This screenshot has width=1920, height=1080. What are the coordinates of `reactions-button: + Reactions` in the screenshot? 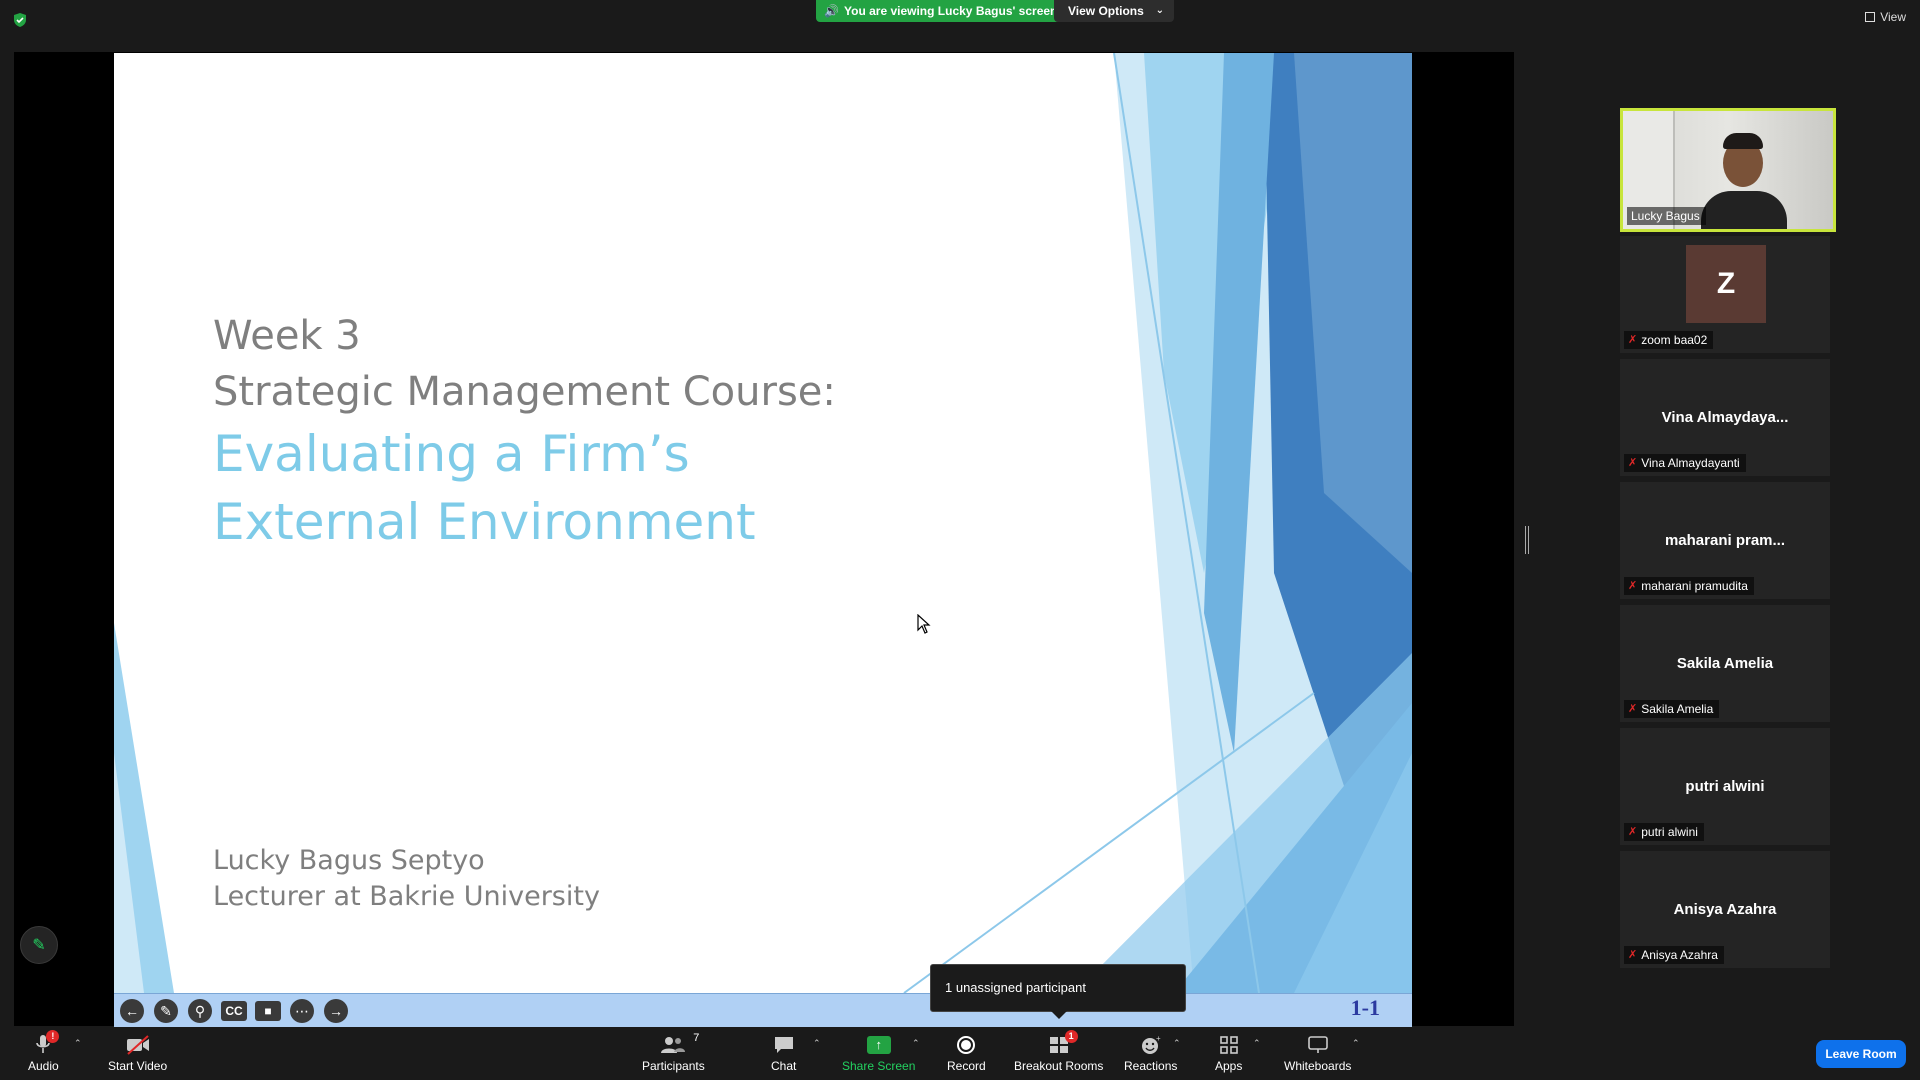 It's located at (1150, 1055).